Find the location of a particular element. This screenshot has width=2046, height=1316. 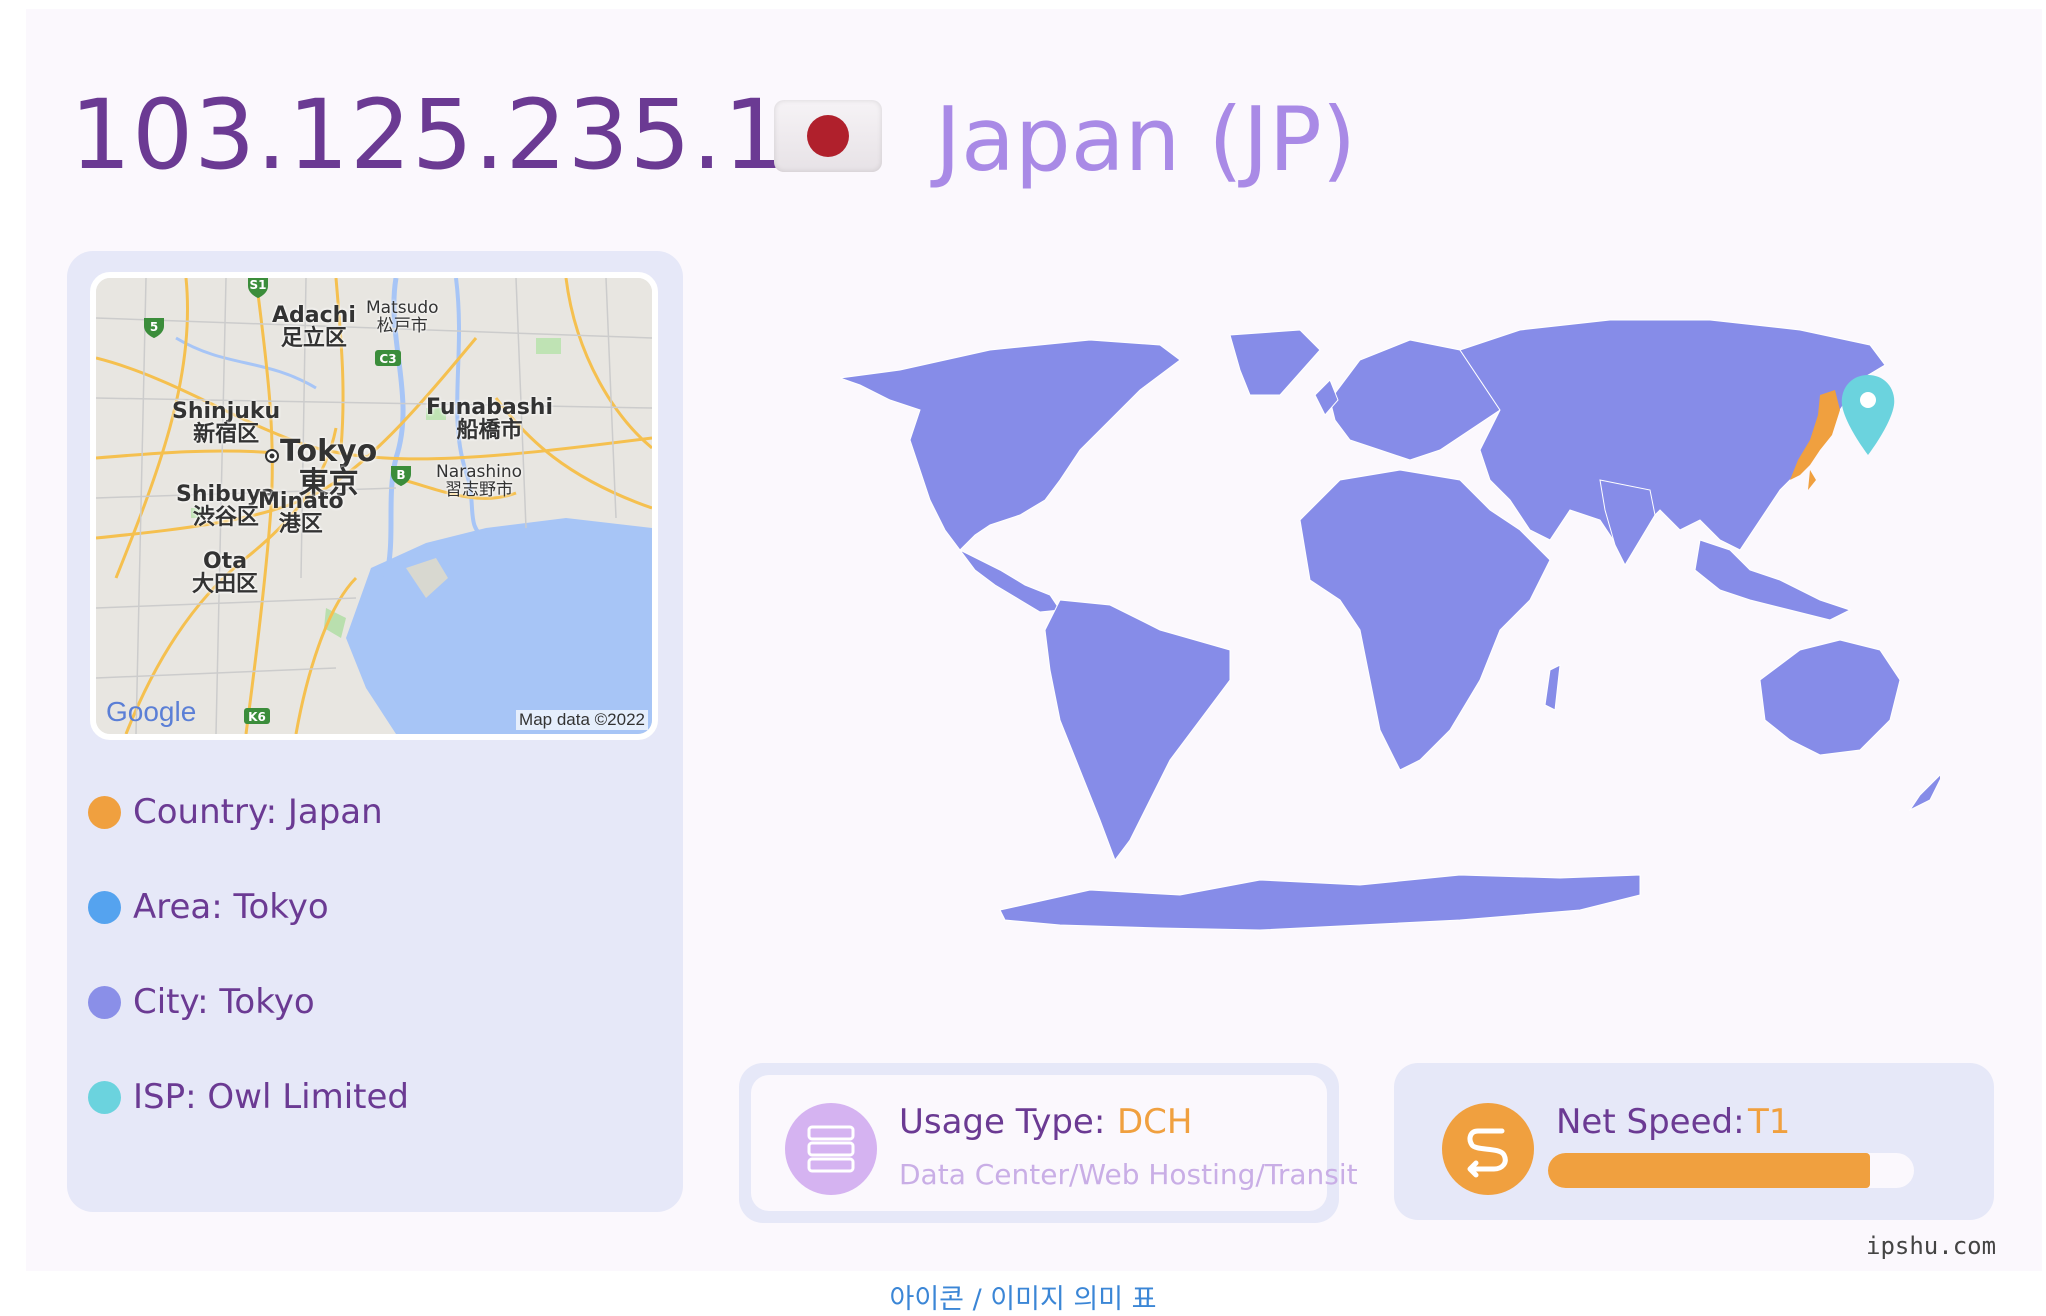

city-dot-icon is located at coordinates (104, 1002).